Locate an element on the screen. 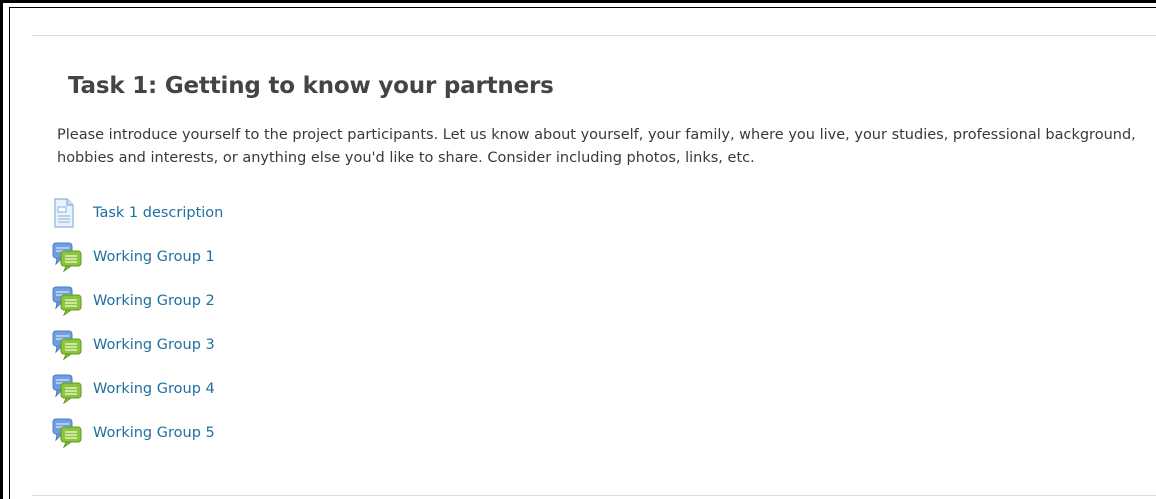  task-1-description-link: Task 1 description is located at coordinates (137, 213).